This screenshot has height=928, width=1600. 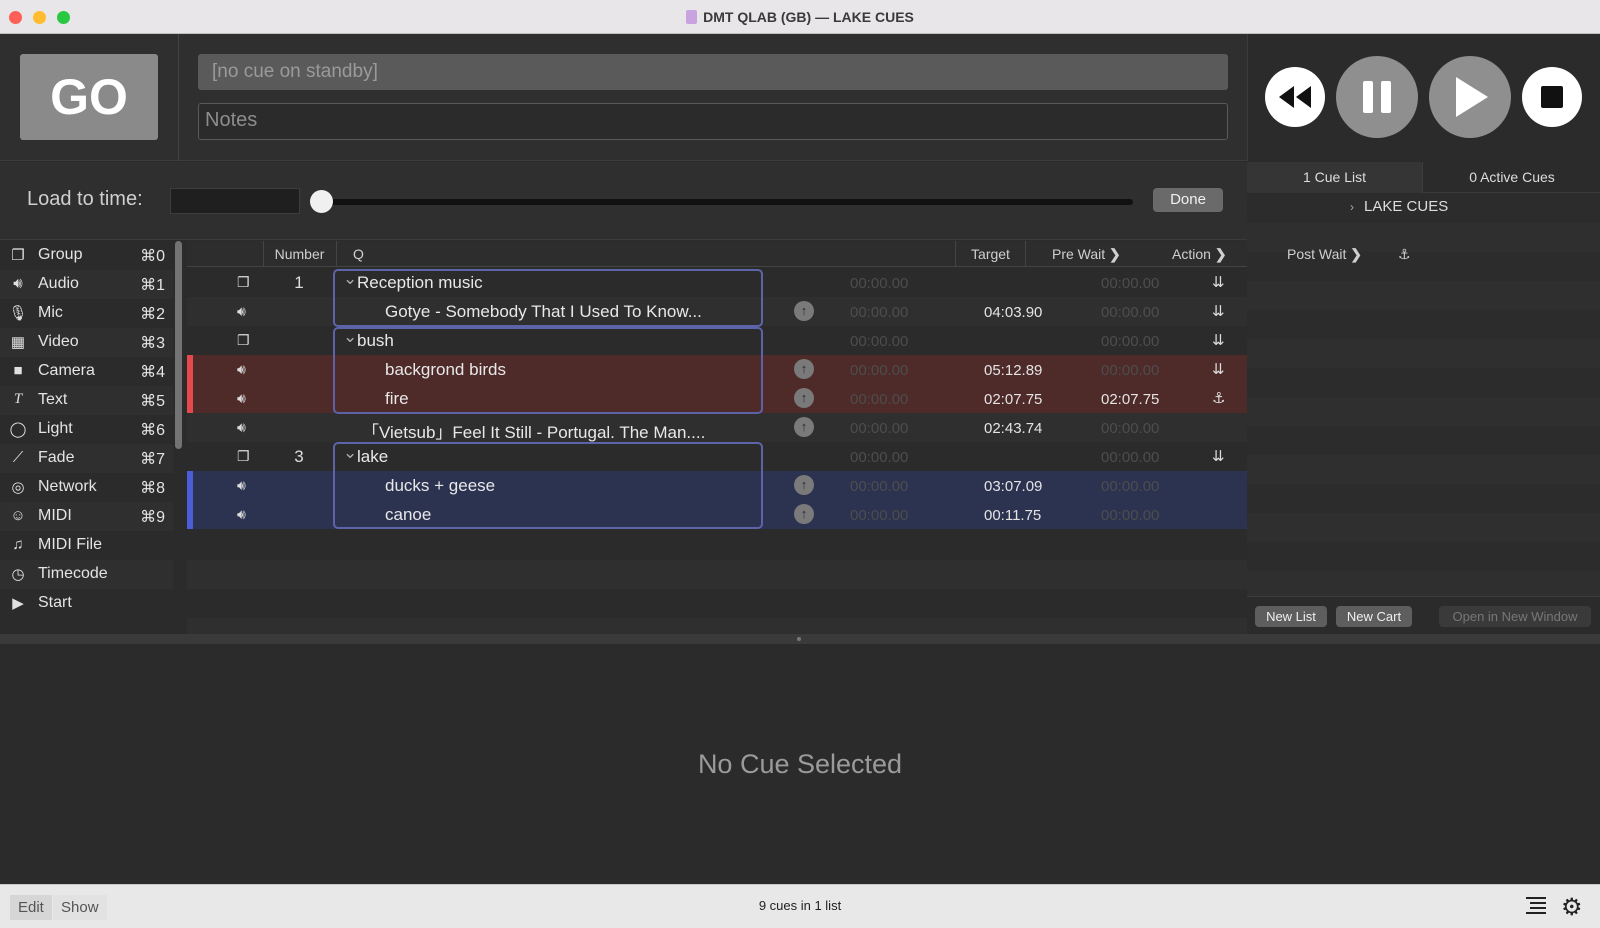 What do you see at coordinates (445, 370) in the screenshot?
I see `cue-name: backgrond birds` at bounding box center [445, 370].